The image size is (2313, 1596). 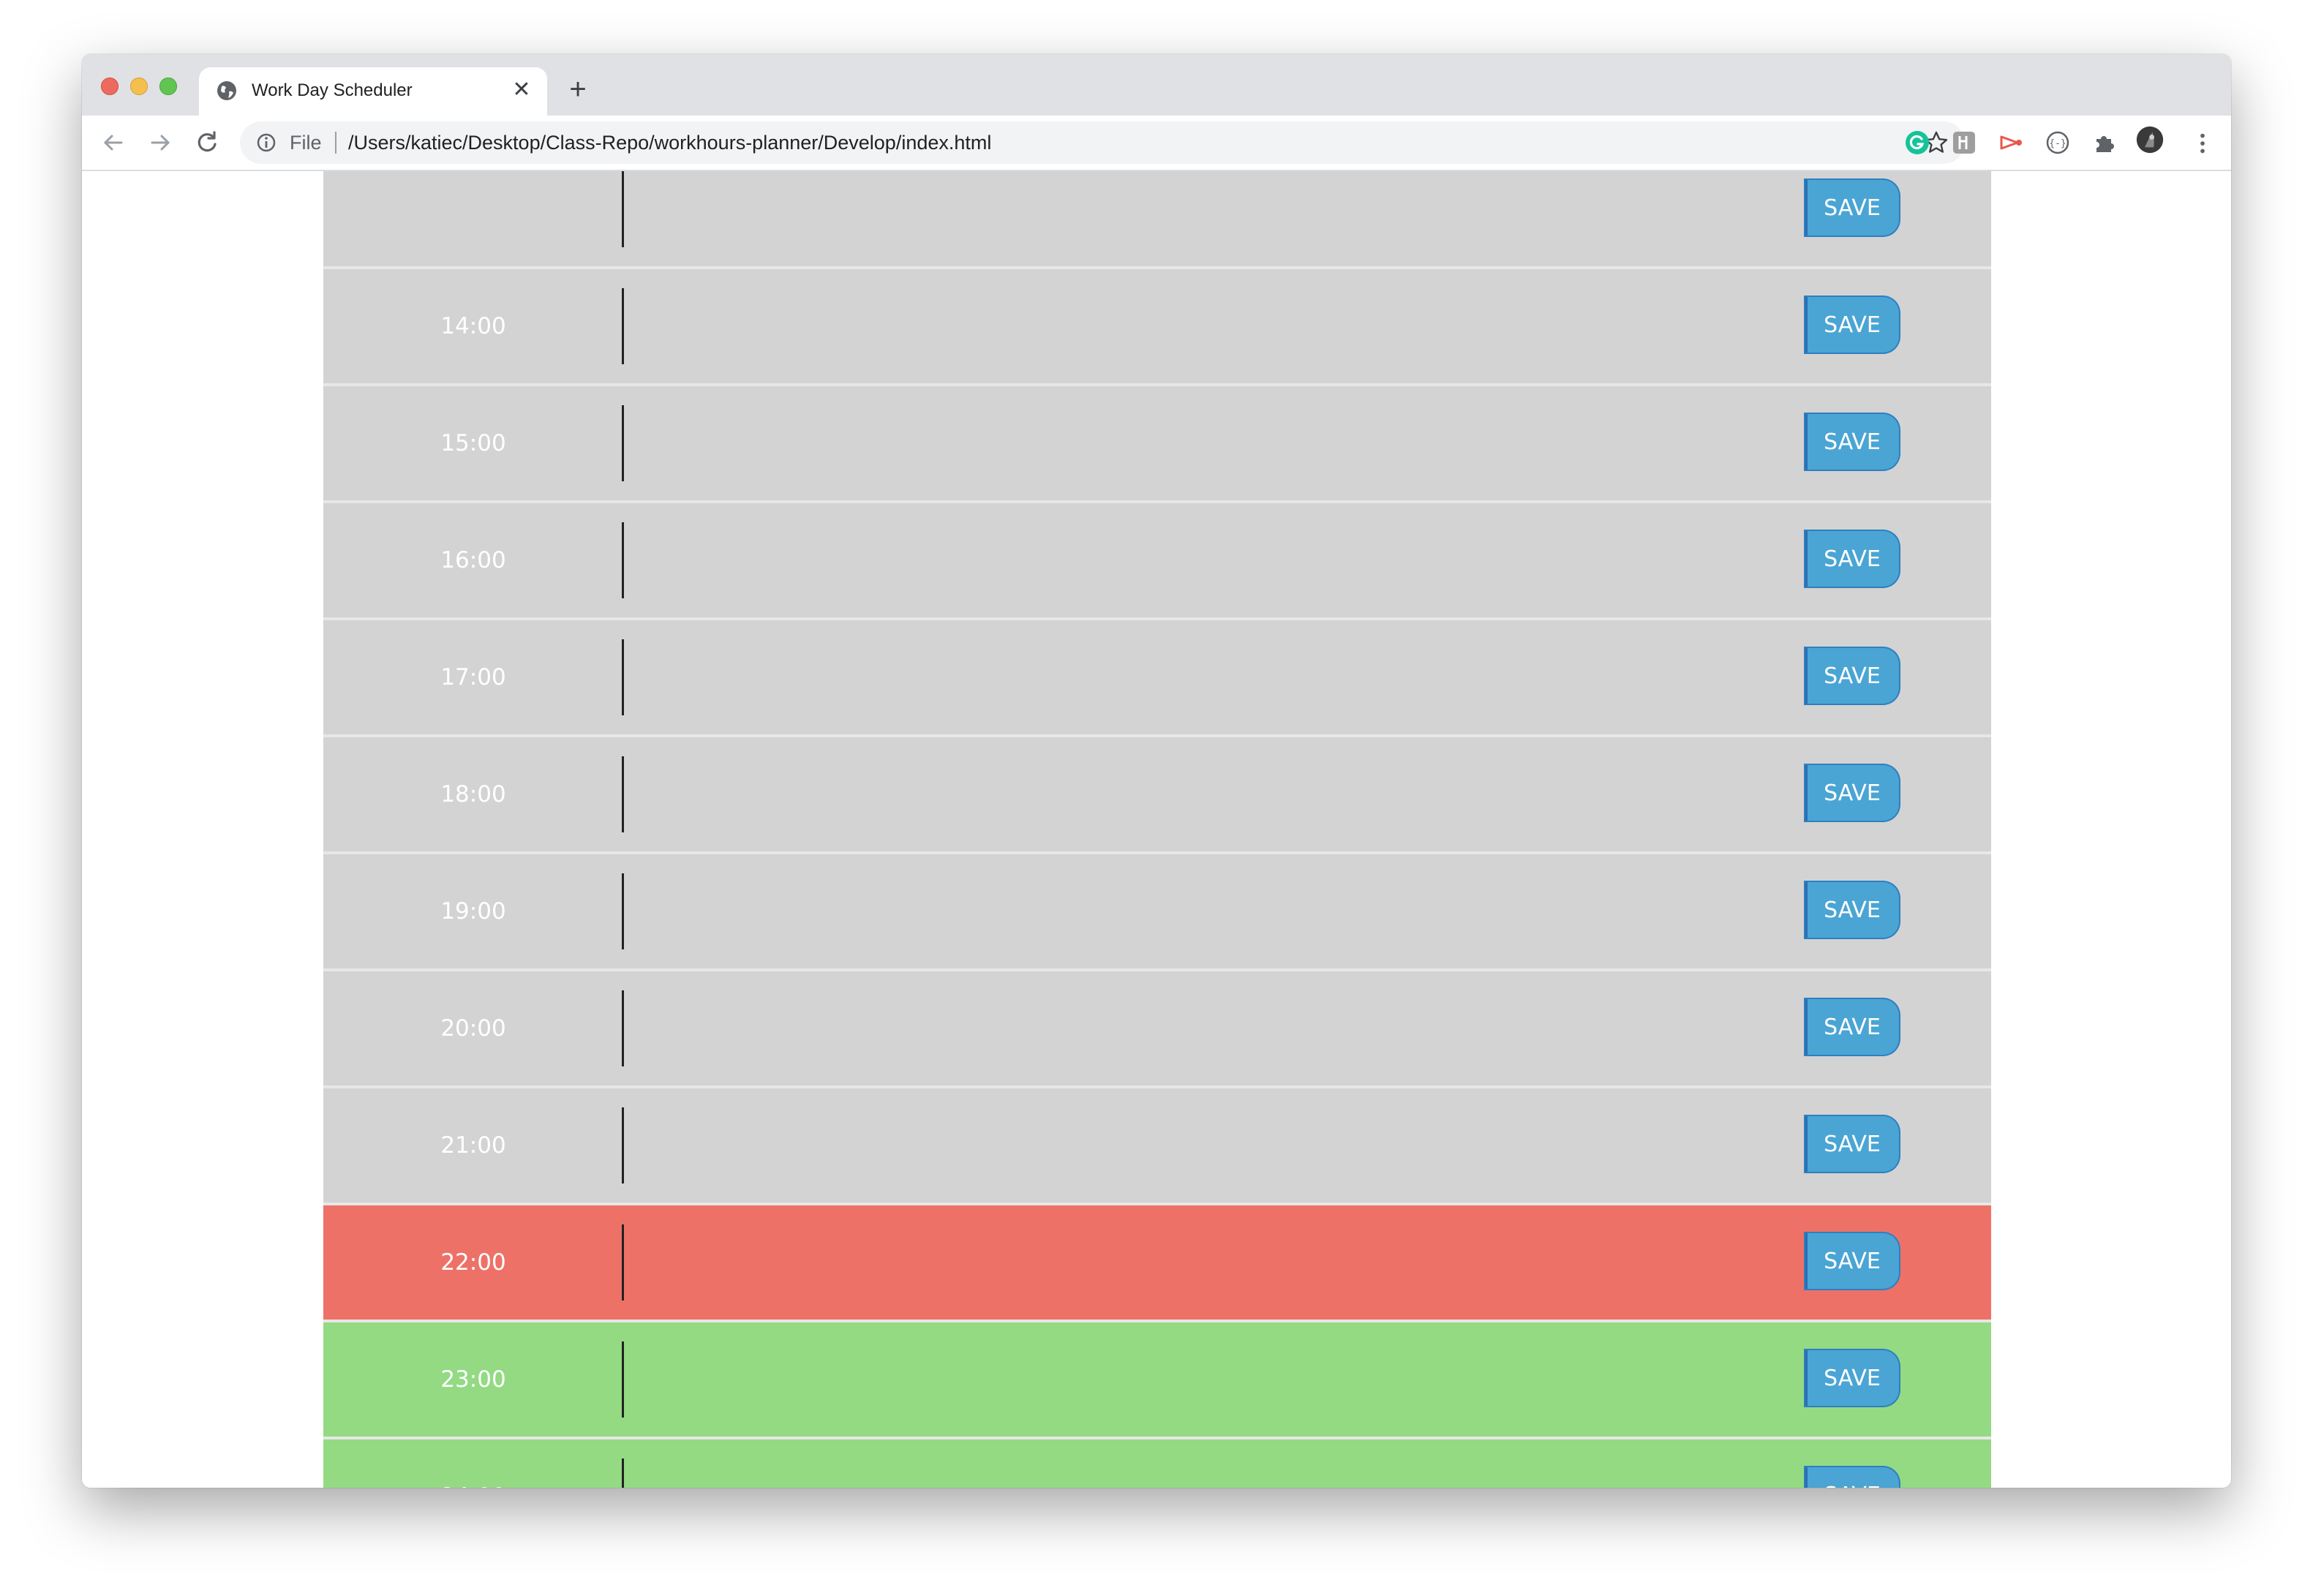 I want to click on profile-avatar, so click(x=2152, y=142).